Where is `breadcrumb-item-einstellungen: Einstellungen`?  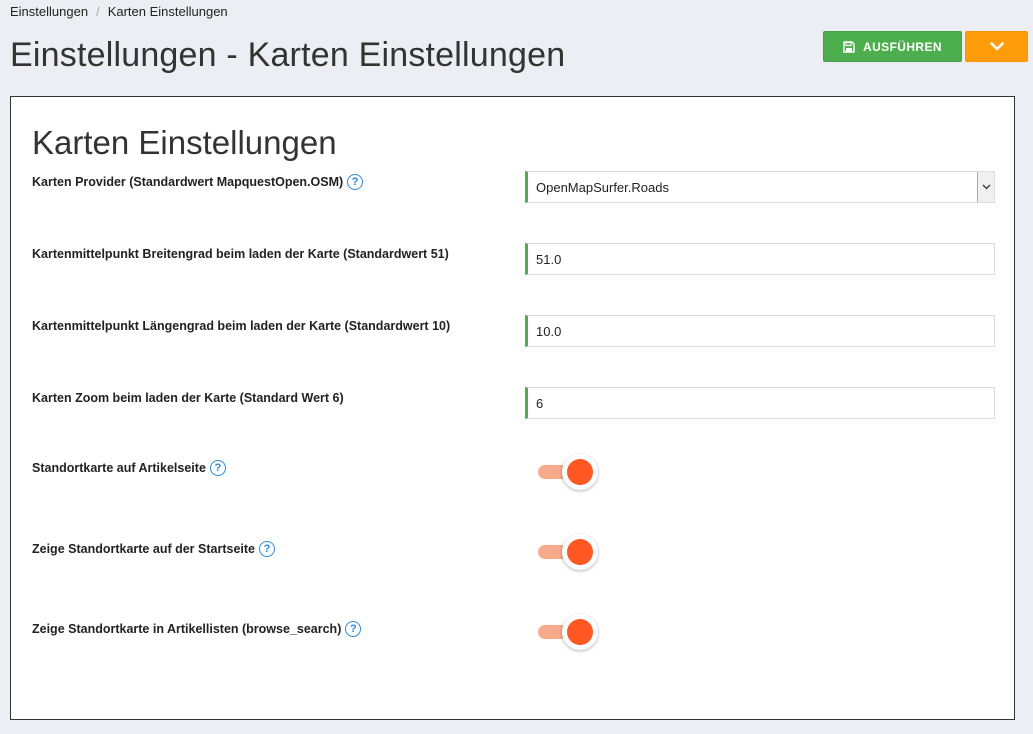 breadcrumb-item-einstellungen: Einstellungen is located at coordinates (49, 11).